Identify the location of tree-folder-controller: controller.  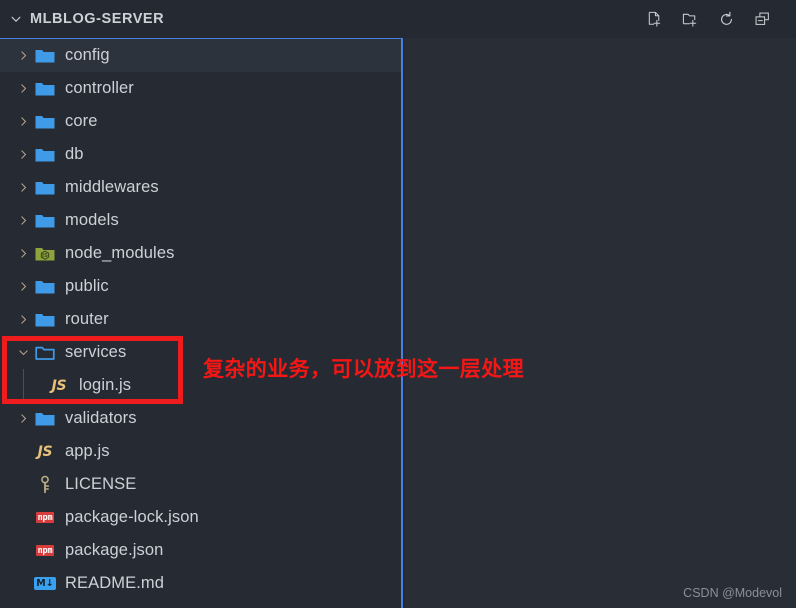
(200, 88).